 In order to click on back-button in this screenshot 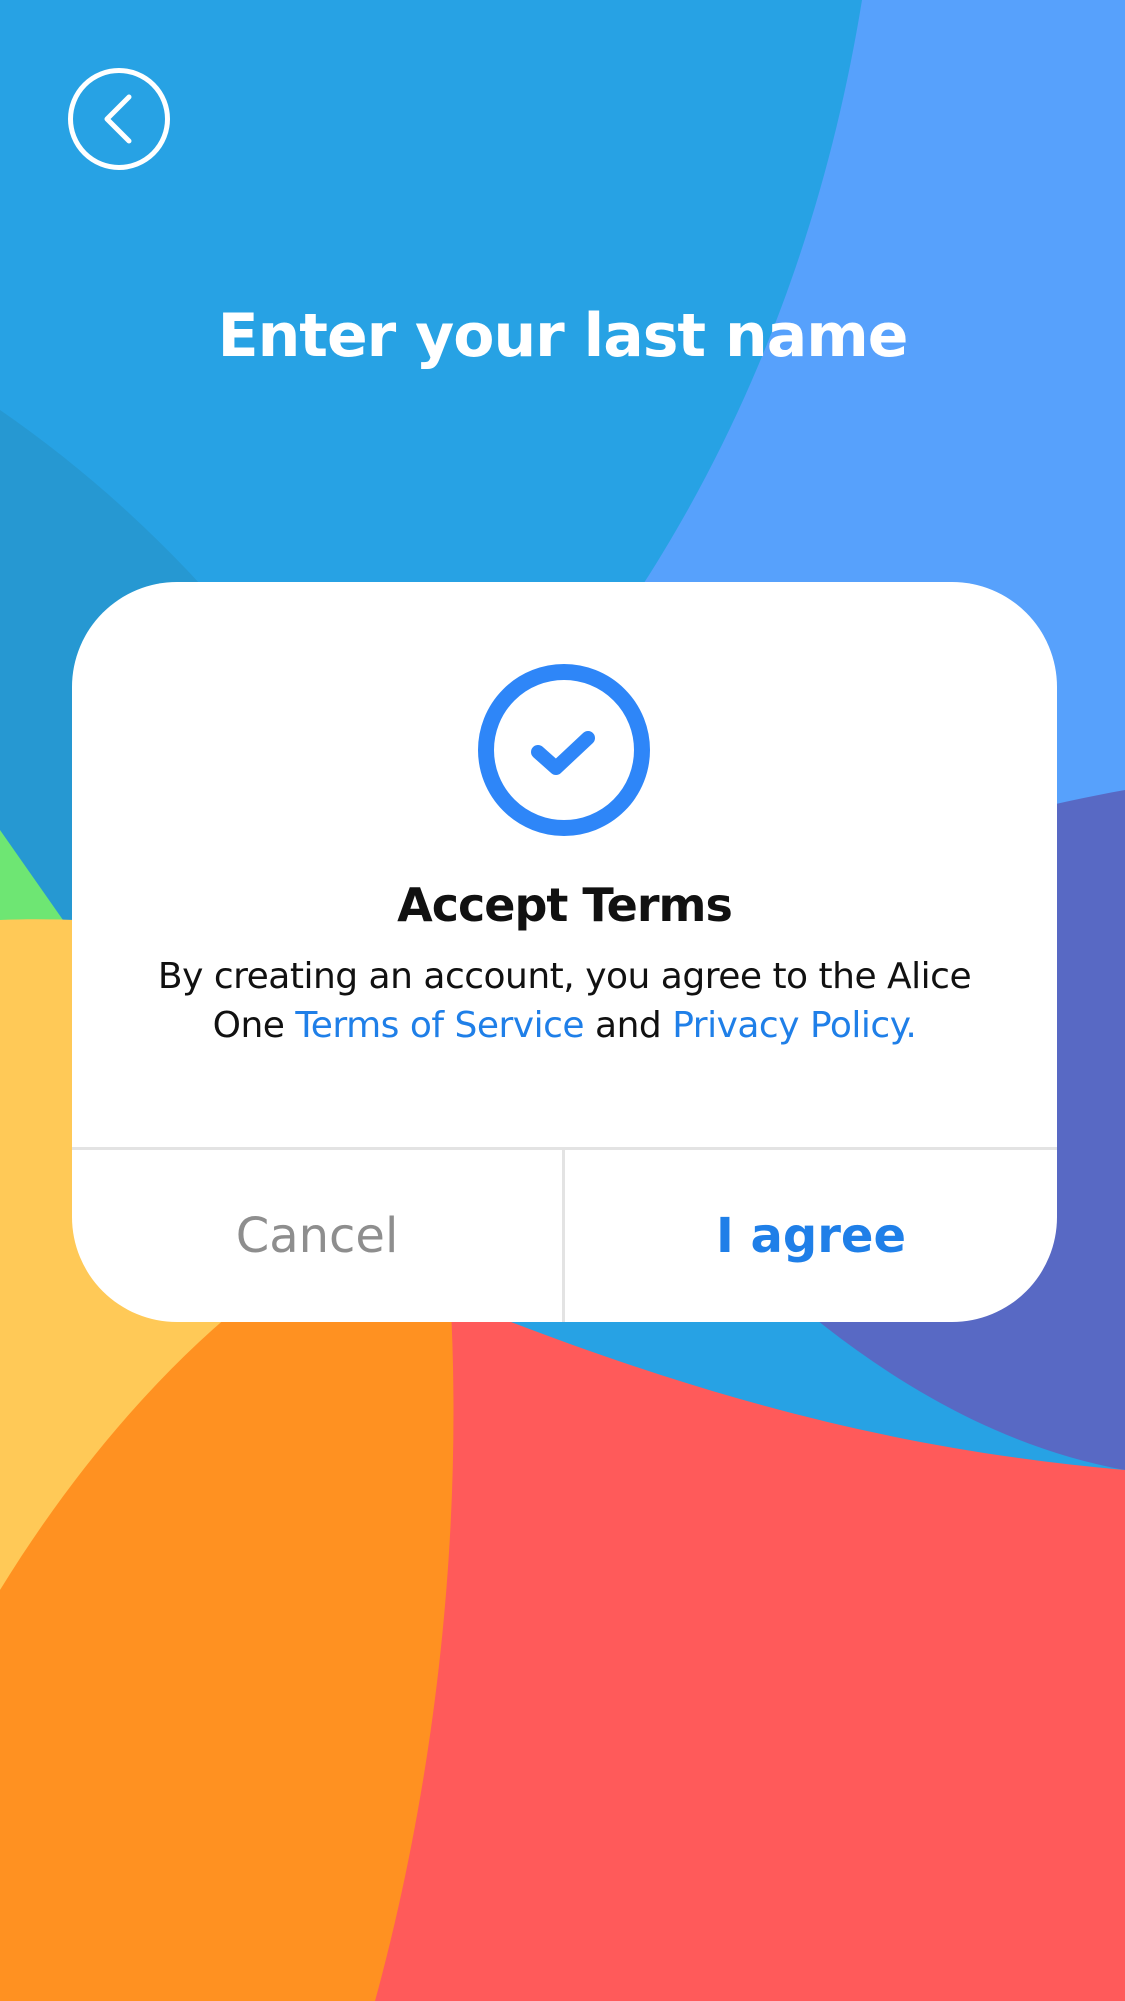, I will do `click(119, 119)`.